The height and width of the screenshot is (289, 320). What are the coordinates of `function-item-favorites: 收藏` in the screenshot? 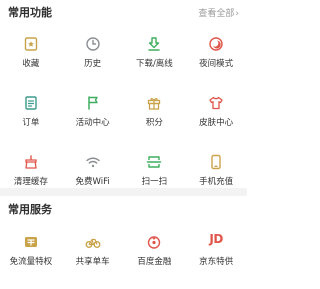 It's located at (31, 61).